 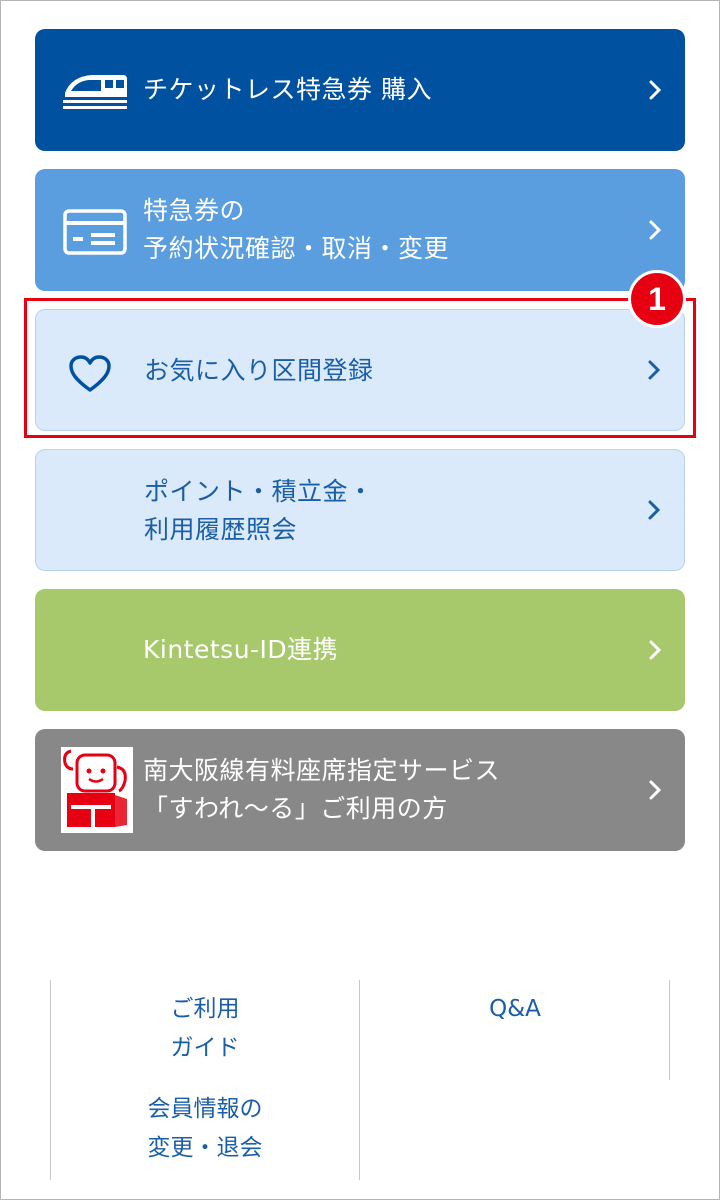 What do you see at coordinates (296, 229) in the screenshot?
I see `reservation-status-label: 特急券の 予約状況確認・取消・変更` at bounding box center [296, 229].